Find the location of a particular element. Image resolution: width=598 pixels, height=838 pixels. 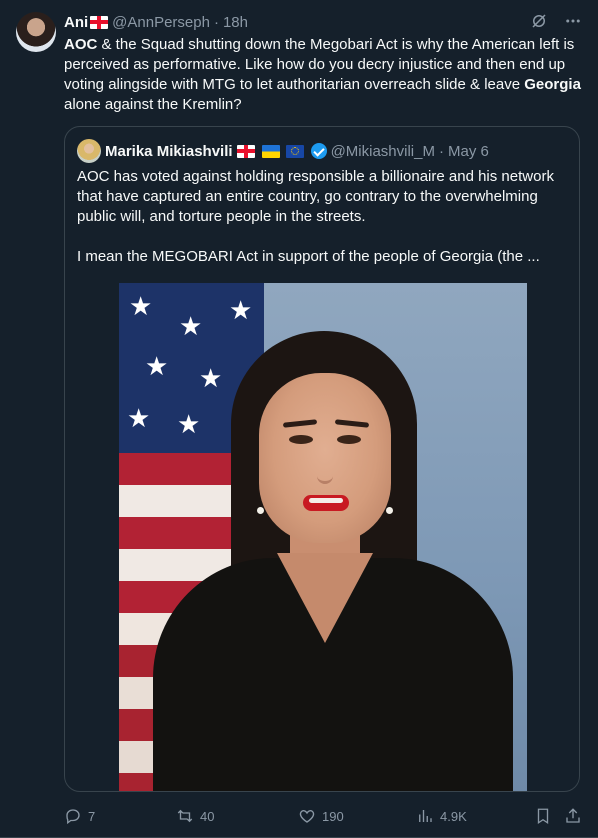

bookmark-icon is located at coordinates (543, 816).